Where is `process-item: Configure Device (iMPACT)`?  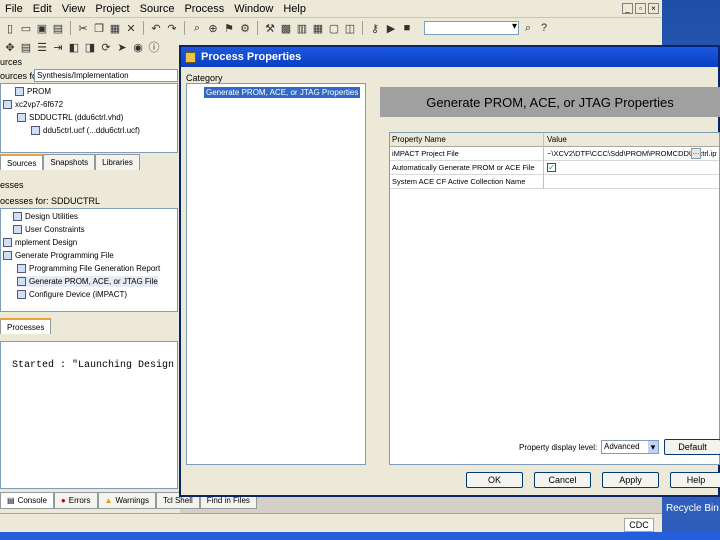
process-item: Configure Device (iMPACT) is located at coordinates (72, 294).